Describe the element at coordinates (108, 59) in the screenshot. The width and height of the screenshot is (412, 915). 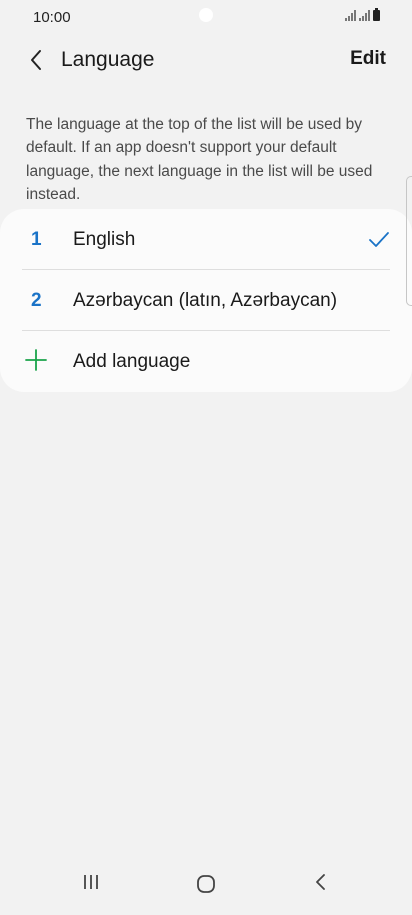
I see `page-title: Language` at that location.